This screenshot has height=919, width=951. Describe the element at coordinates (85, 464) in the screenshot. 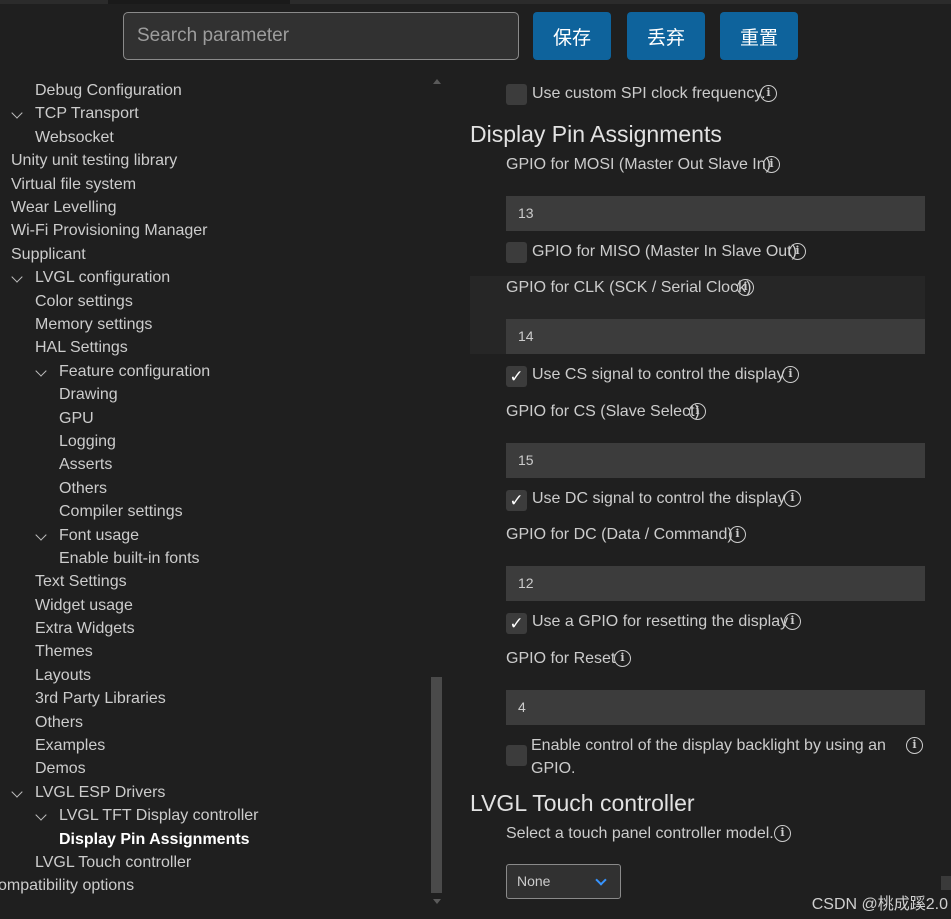

I see `tree-item-asserts: Asserts` at that location.